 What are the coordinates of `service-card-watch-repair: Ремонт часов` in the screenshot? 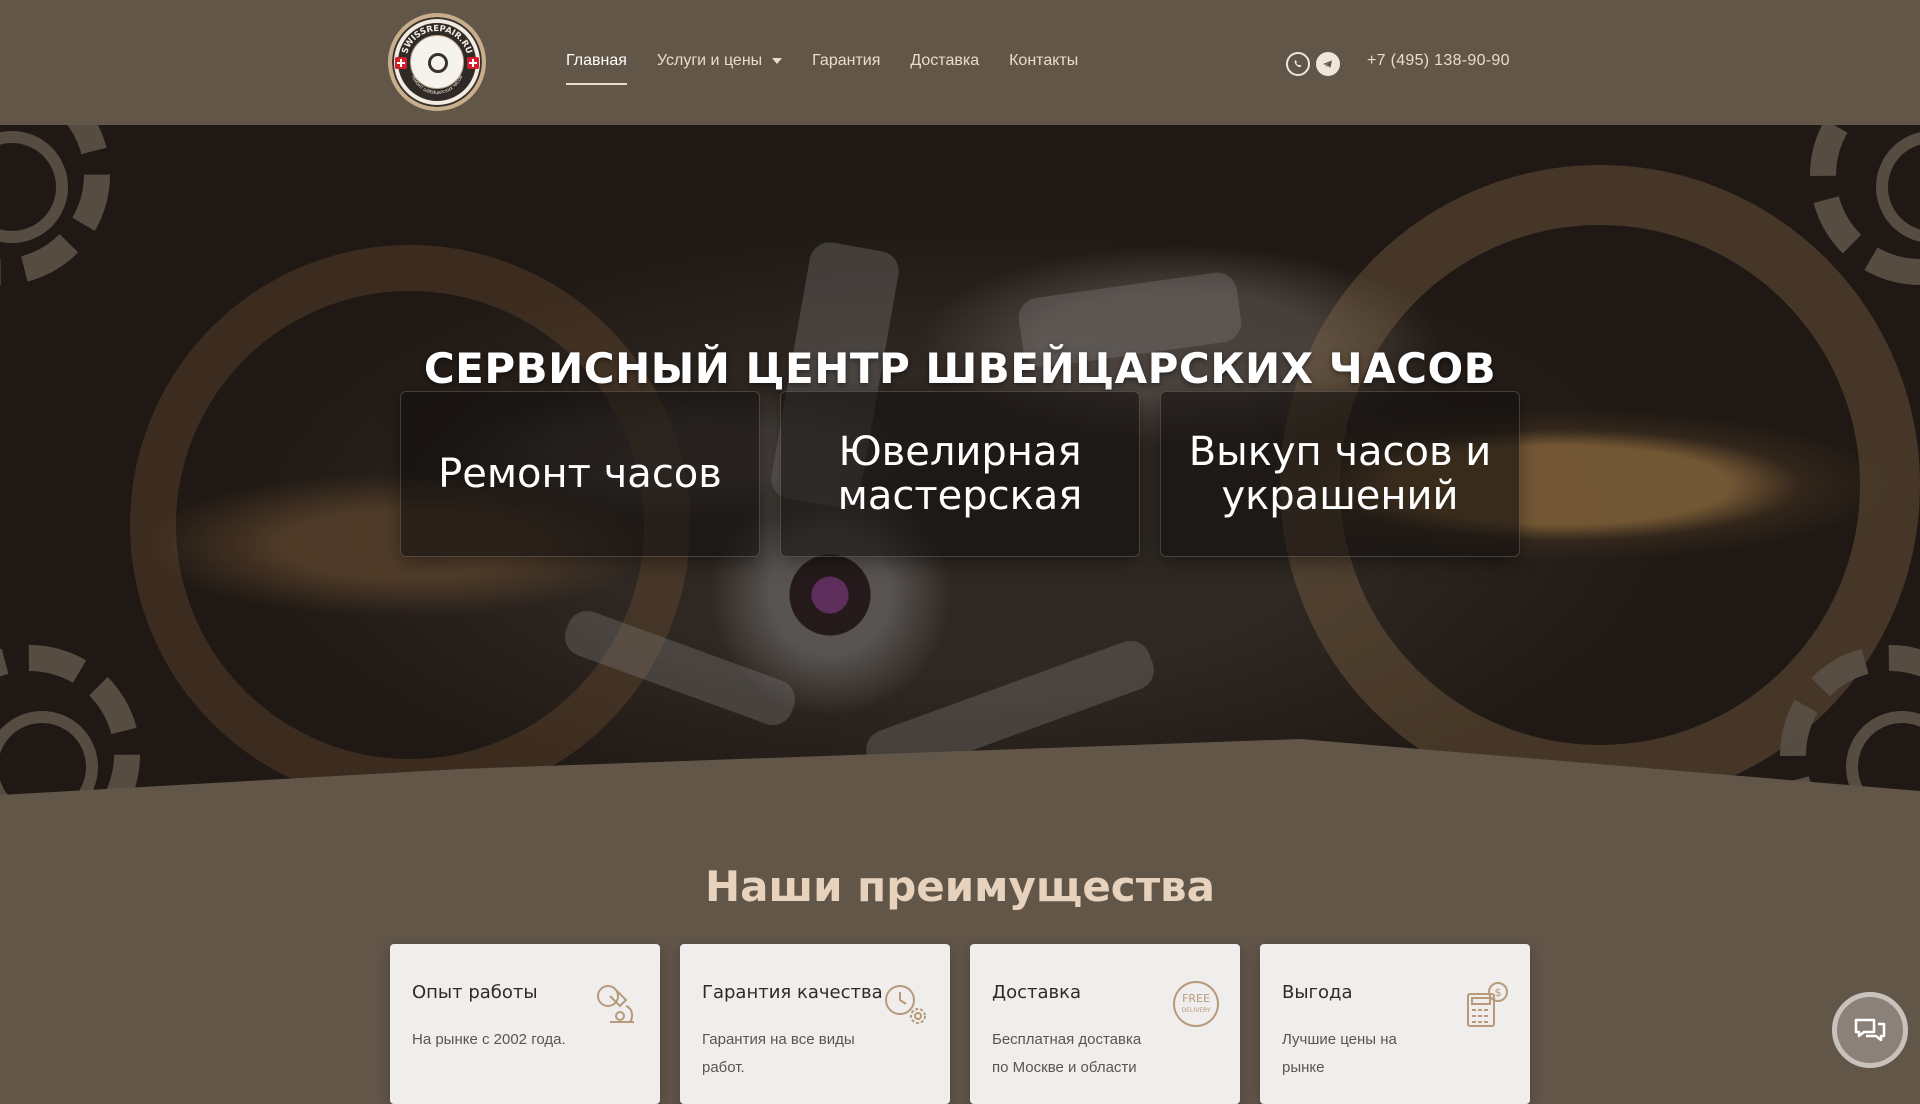 It's located at (580, 474).